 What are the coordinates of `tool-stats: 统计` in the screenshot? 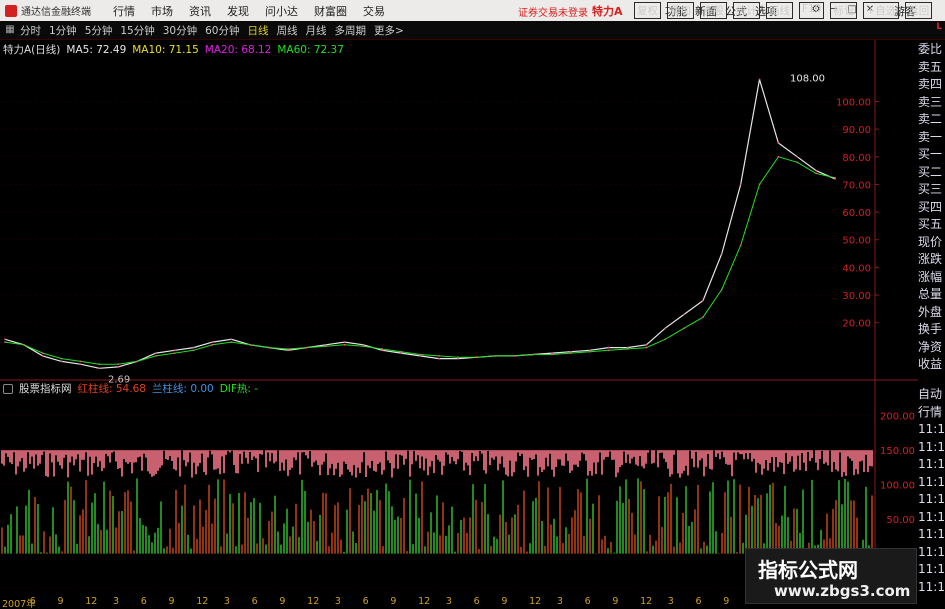 It's located at (746, 10).